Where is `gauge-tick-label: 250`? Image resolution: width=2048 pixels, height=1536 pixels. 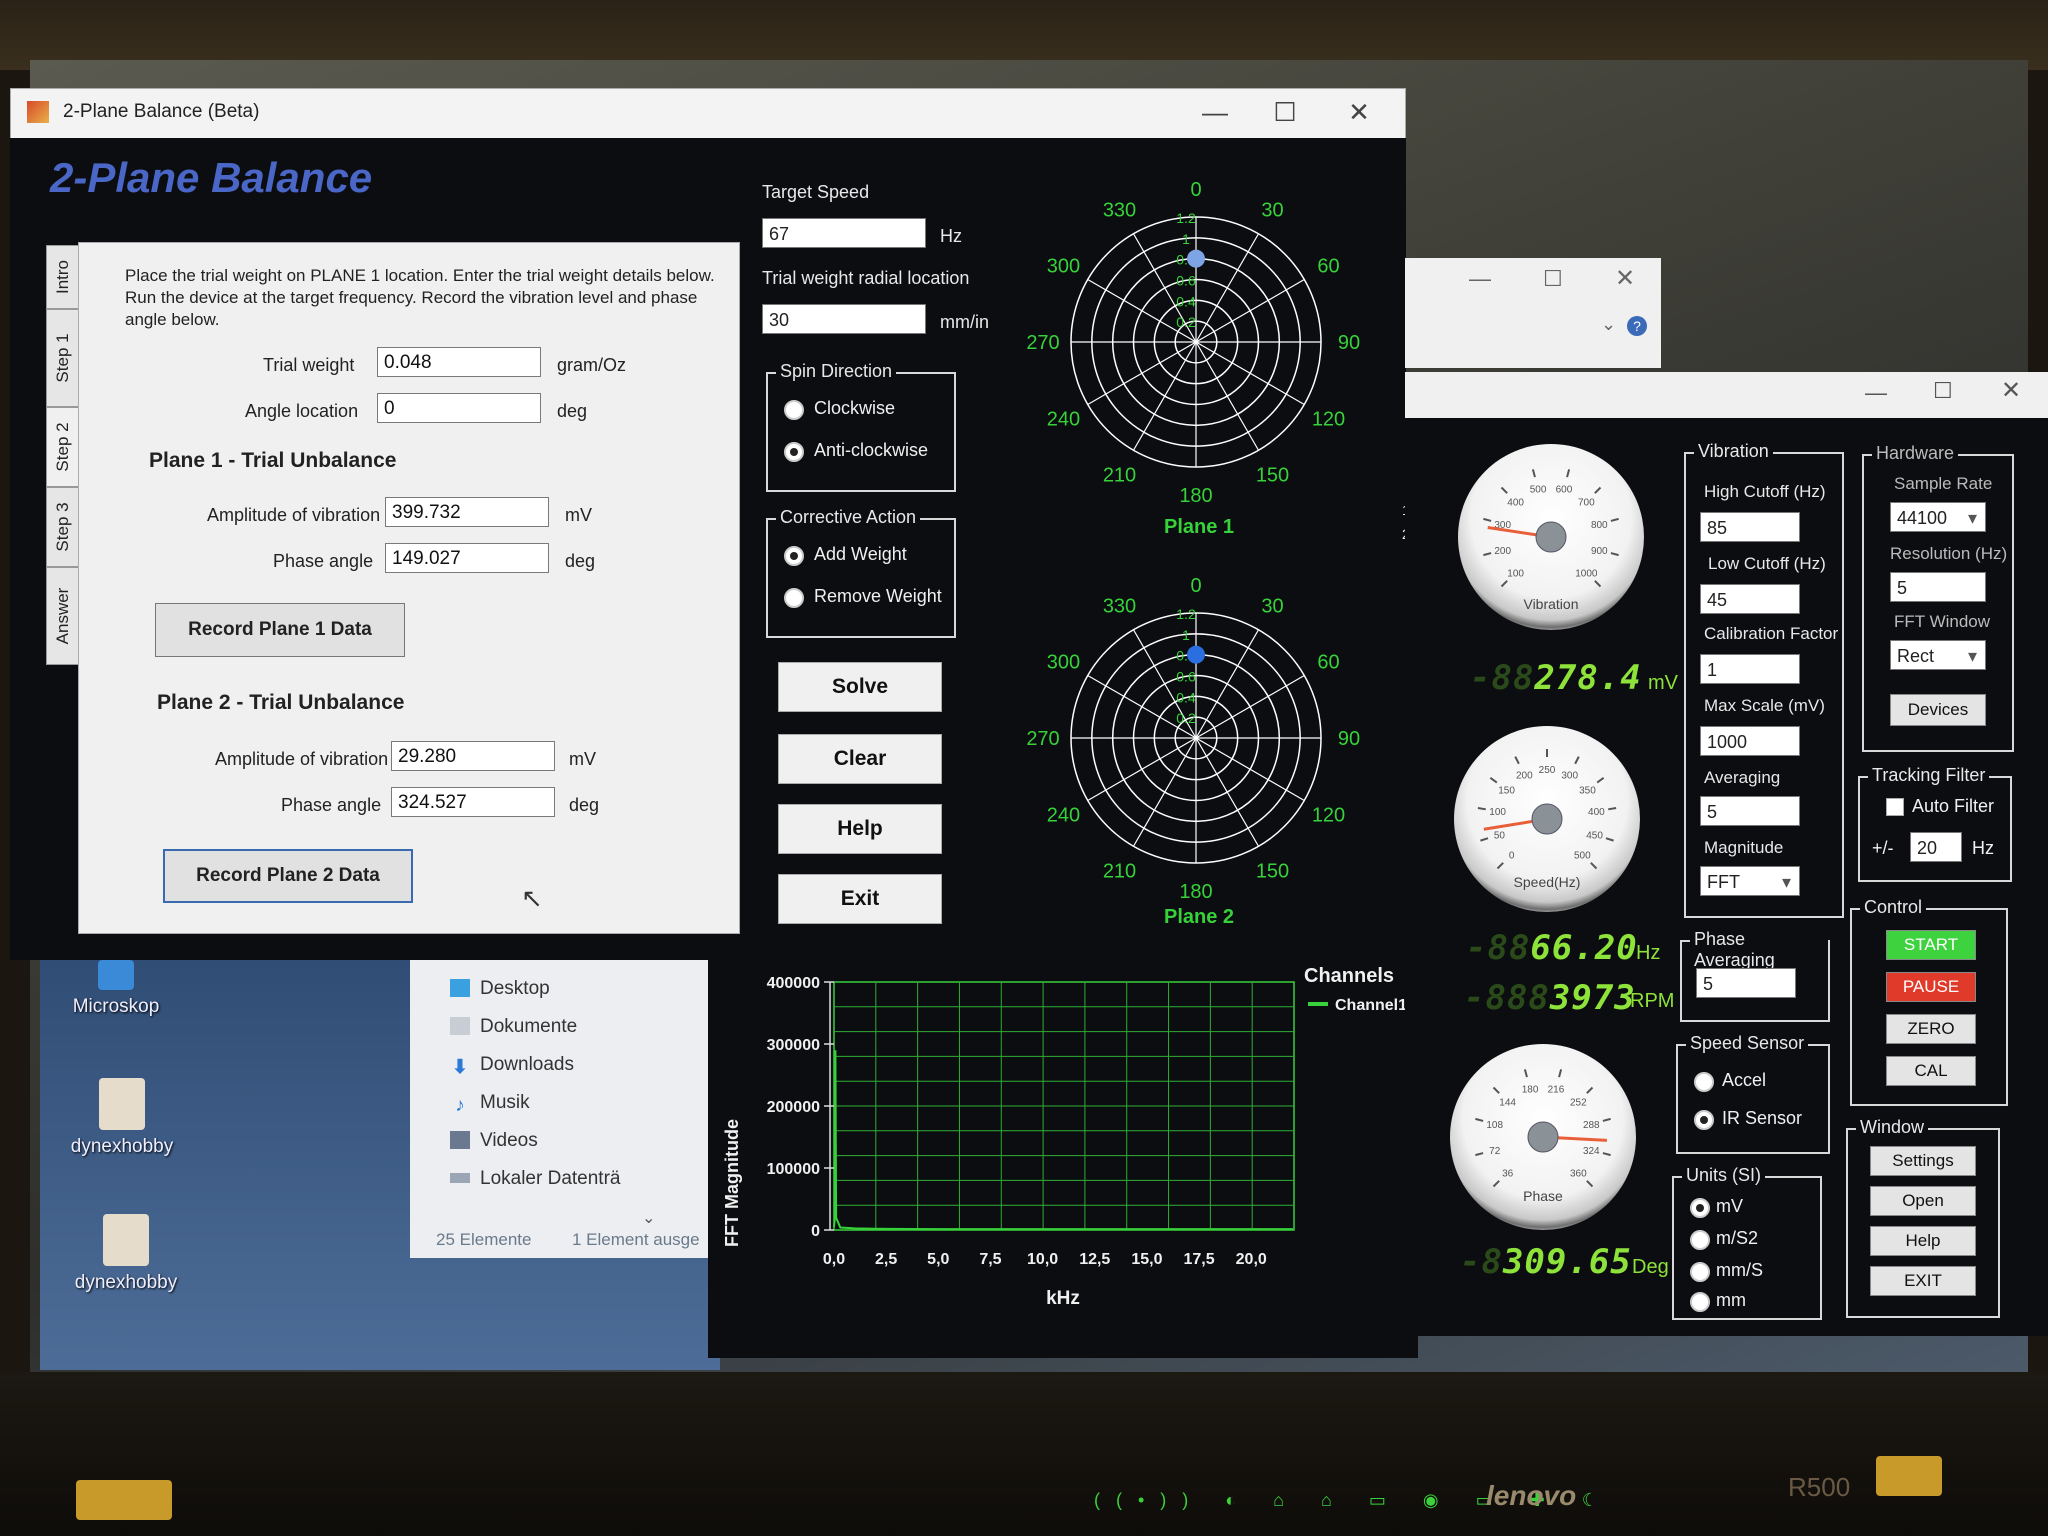
gauge-tick-label: 250 is located at coordinates (1547, 770).